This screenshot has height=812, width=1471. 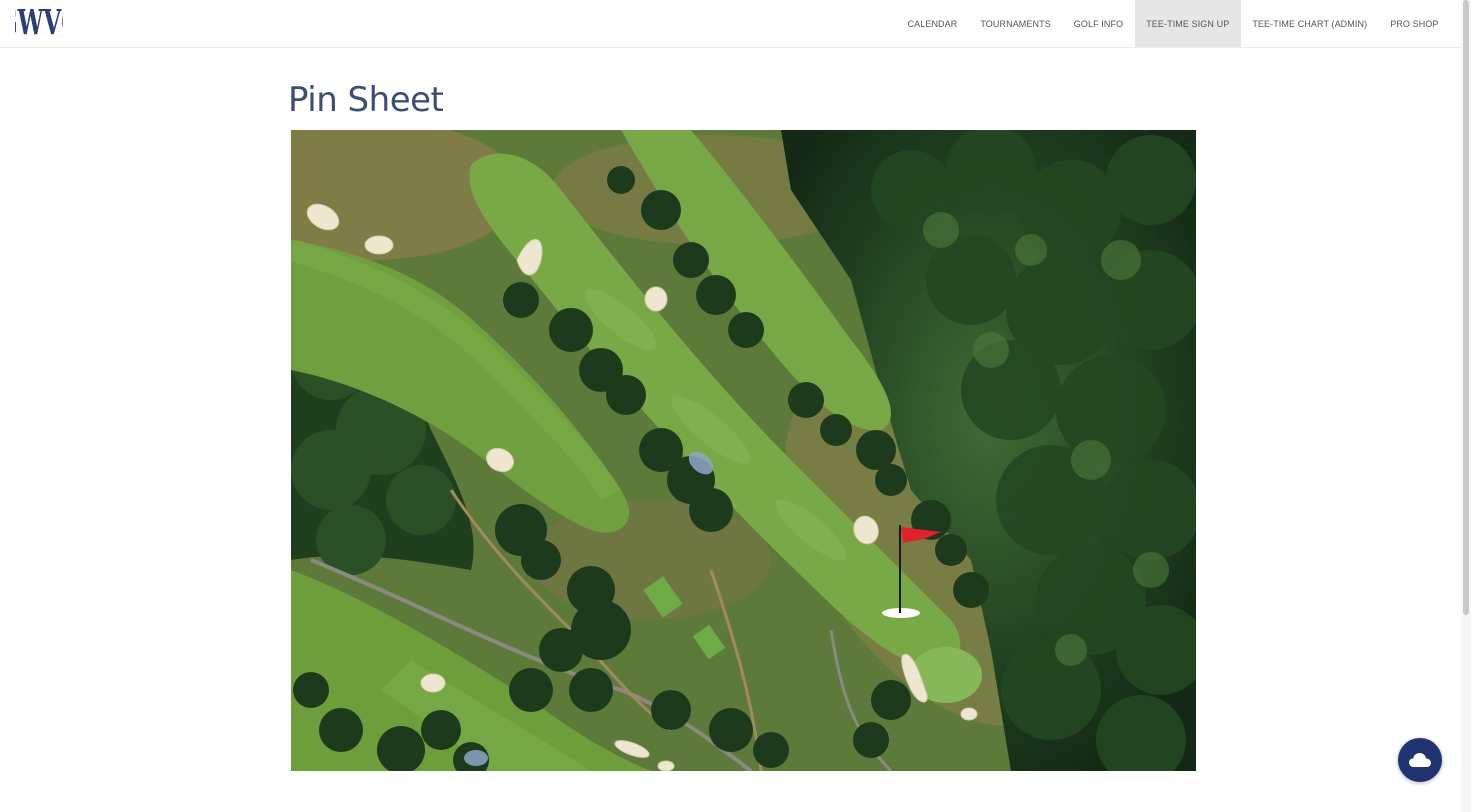 I want to click on cloud-icon, so click(x=1420, y=760).